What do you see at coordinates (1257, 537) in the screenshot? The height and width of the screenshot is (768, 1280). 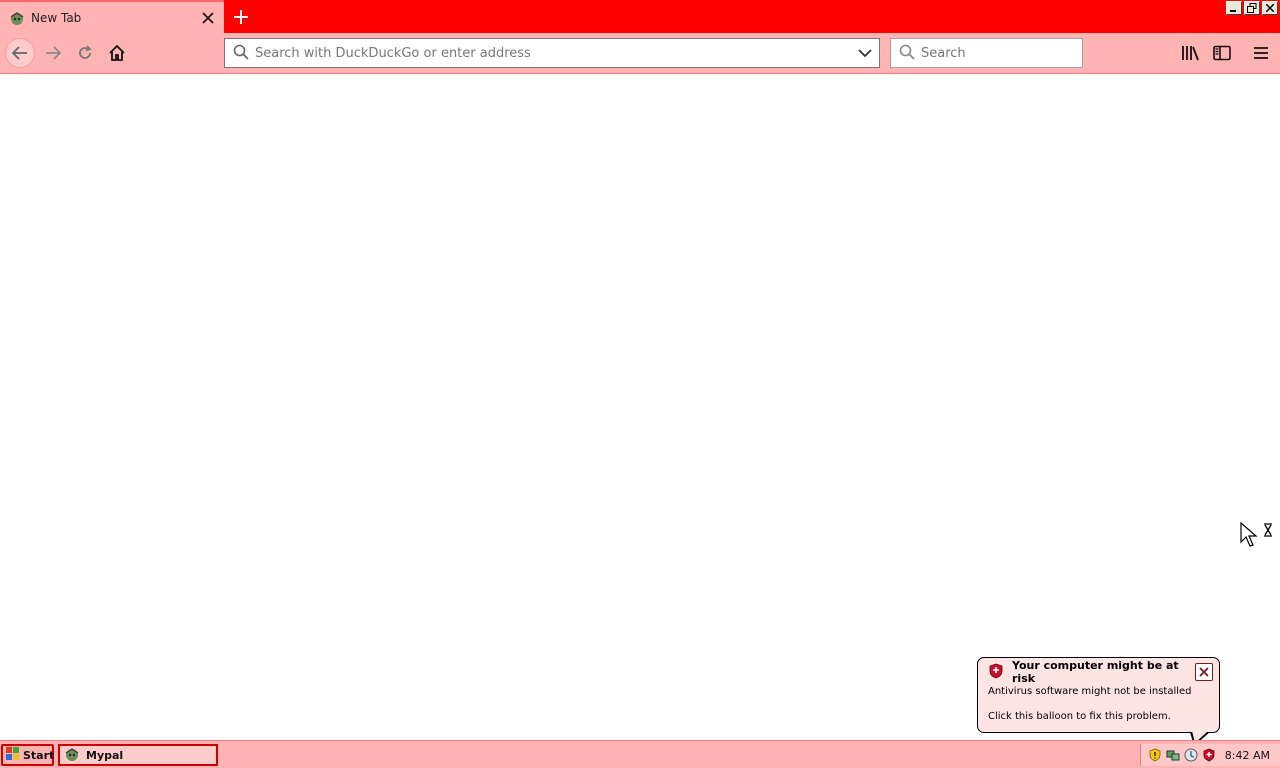 I see `busy-cursor-icon` at bounding box center [1257, 537].